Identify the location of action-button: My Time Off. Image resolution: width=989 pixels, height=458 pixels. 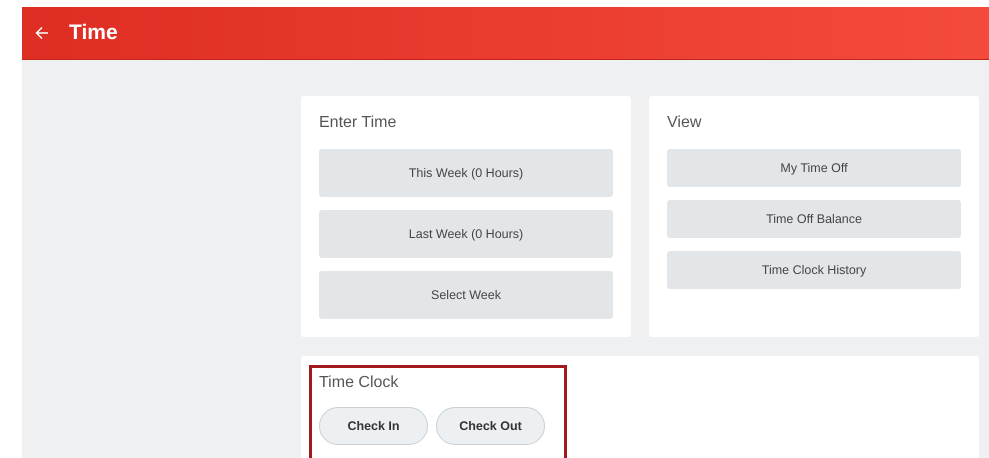
(814, 168).